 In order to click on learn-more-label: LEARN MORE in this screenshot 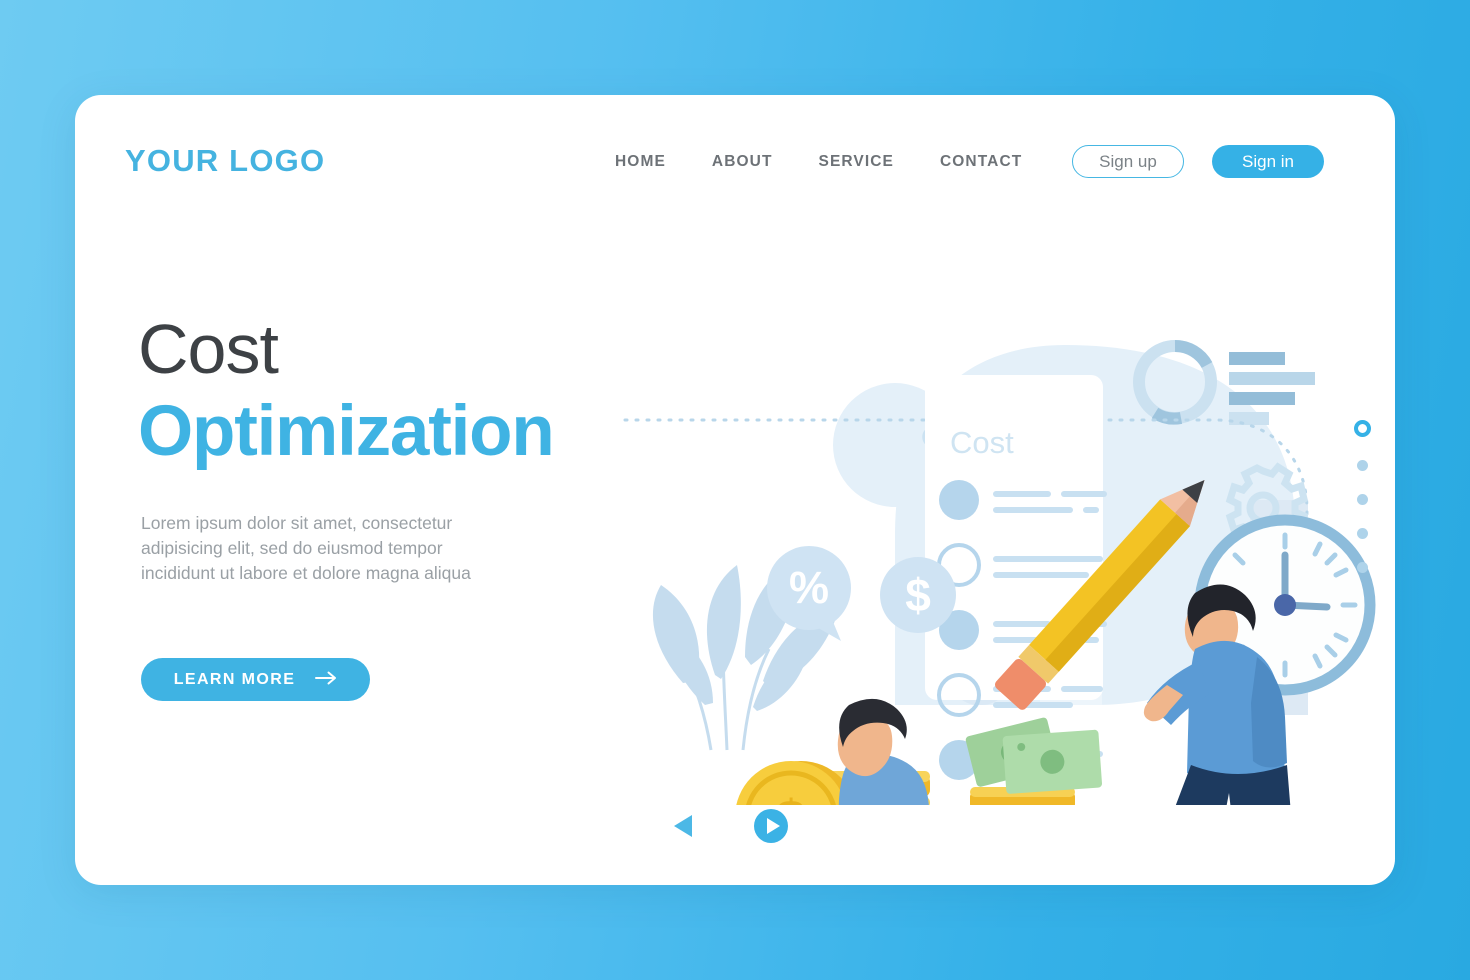, I will do `click(234, 679)`.